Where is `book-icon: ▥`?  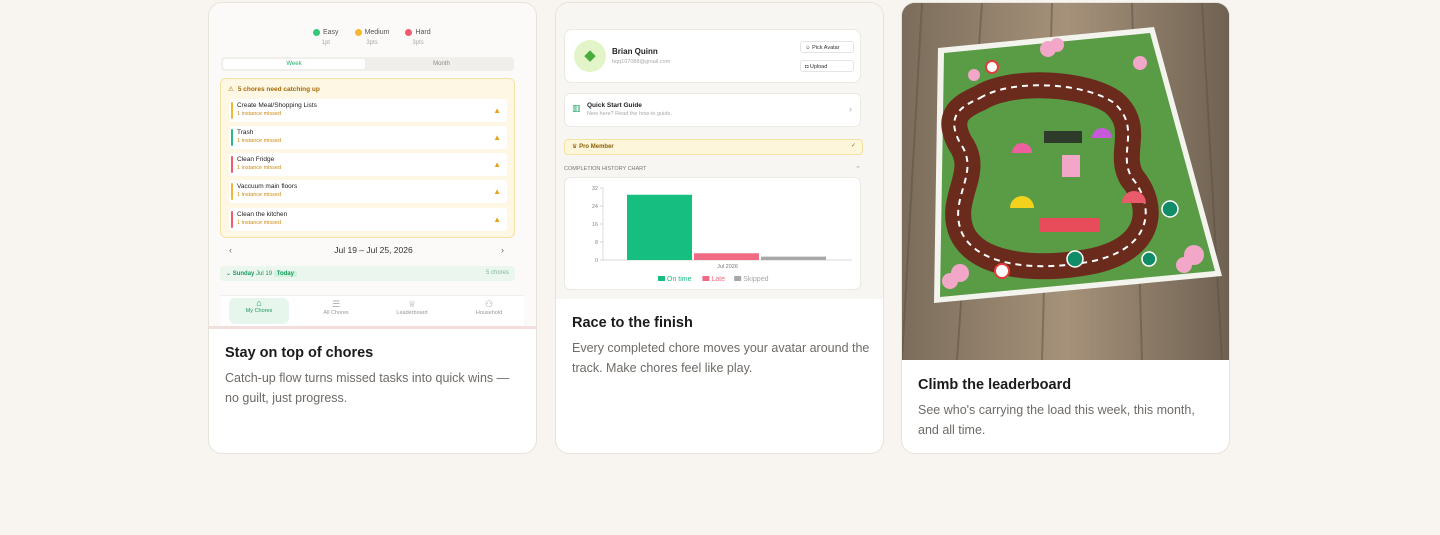 book-icon: ▥ is located at coordinates (576, 108).